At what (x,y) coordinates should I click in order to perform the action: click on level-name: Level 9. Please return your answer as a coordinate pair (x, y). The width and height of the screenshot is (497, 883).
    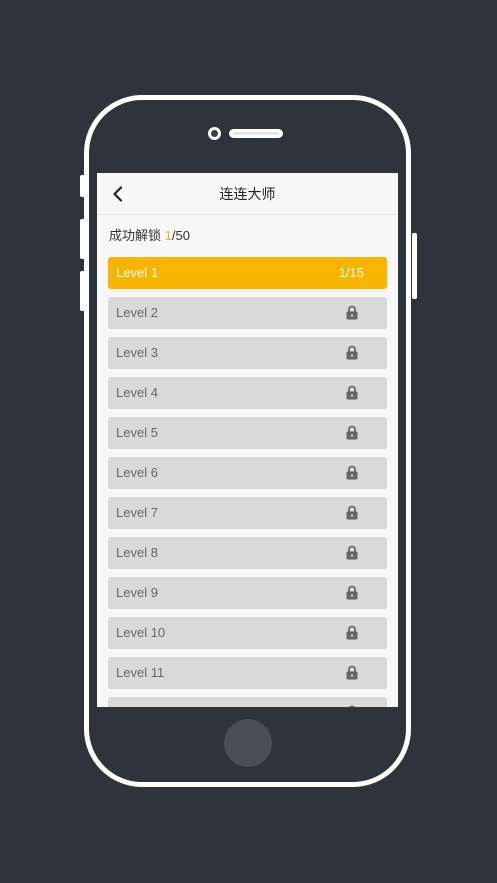
    Looking at the image, I should click on (137, 592).